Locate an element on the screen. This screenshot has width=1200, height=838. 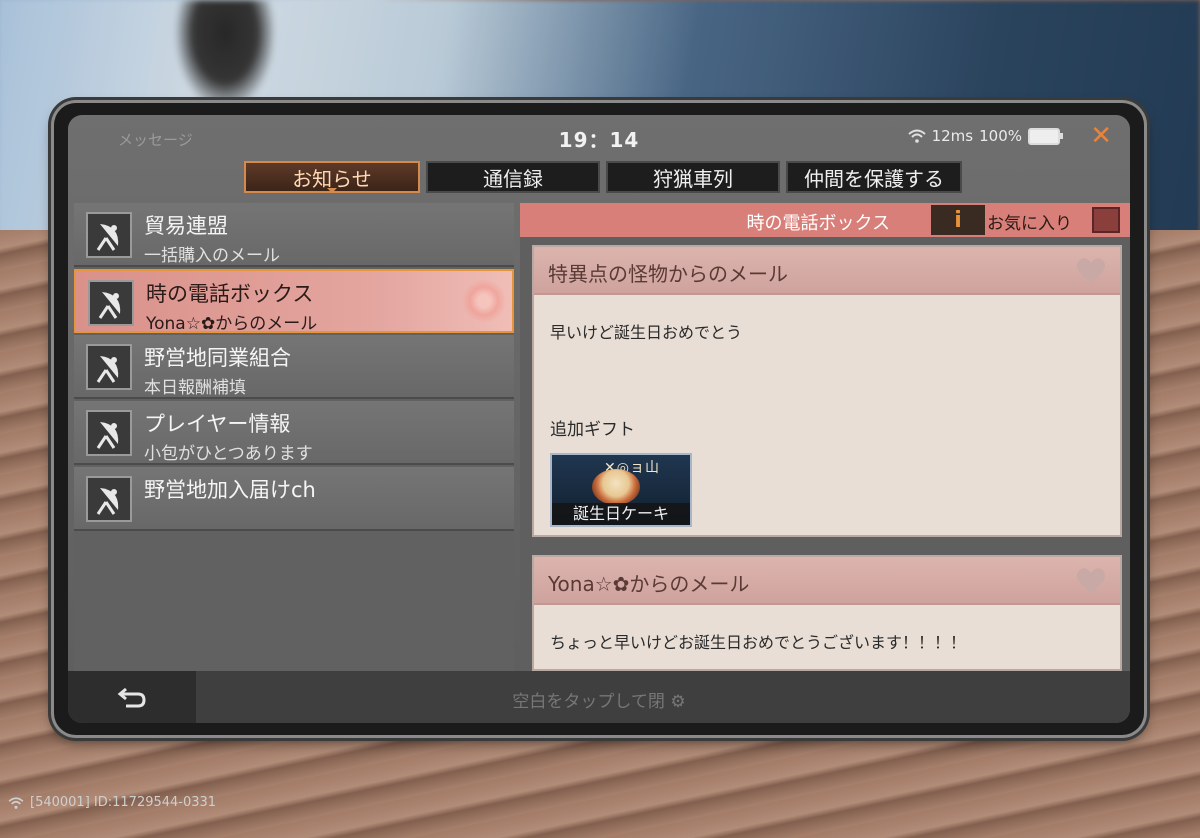
footer-id-text: [540001] ID:11729544-0331 is located at coordinates (123, 802).